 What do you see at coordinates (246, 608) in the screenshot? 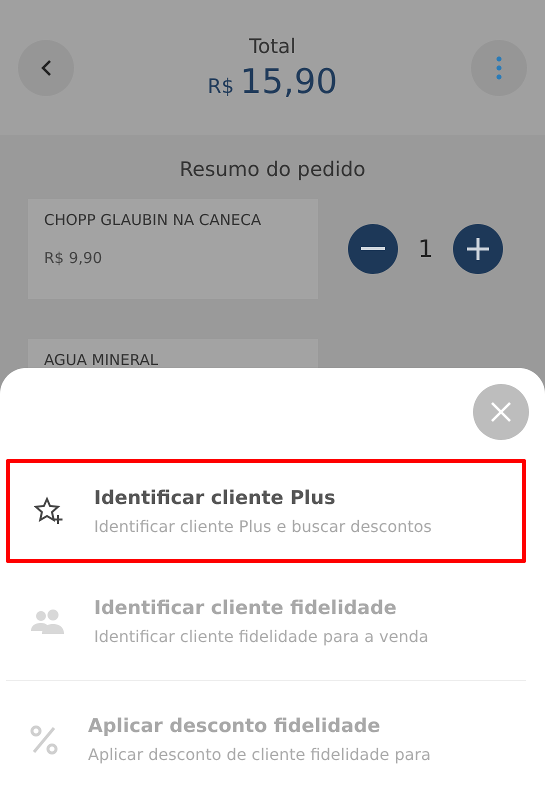
I see `option-title: Identificar cliente fidelidade` at bounding box center [246, 608].